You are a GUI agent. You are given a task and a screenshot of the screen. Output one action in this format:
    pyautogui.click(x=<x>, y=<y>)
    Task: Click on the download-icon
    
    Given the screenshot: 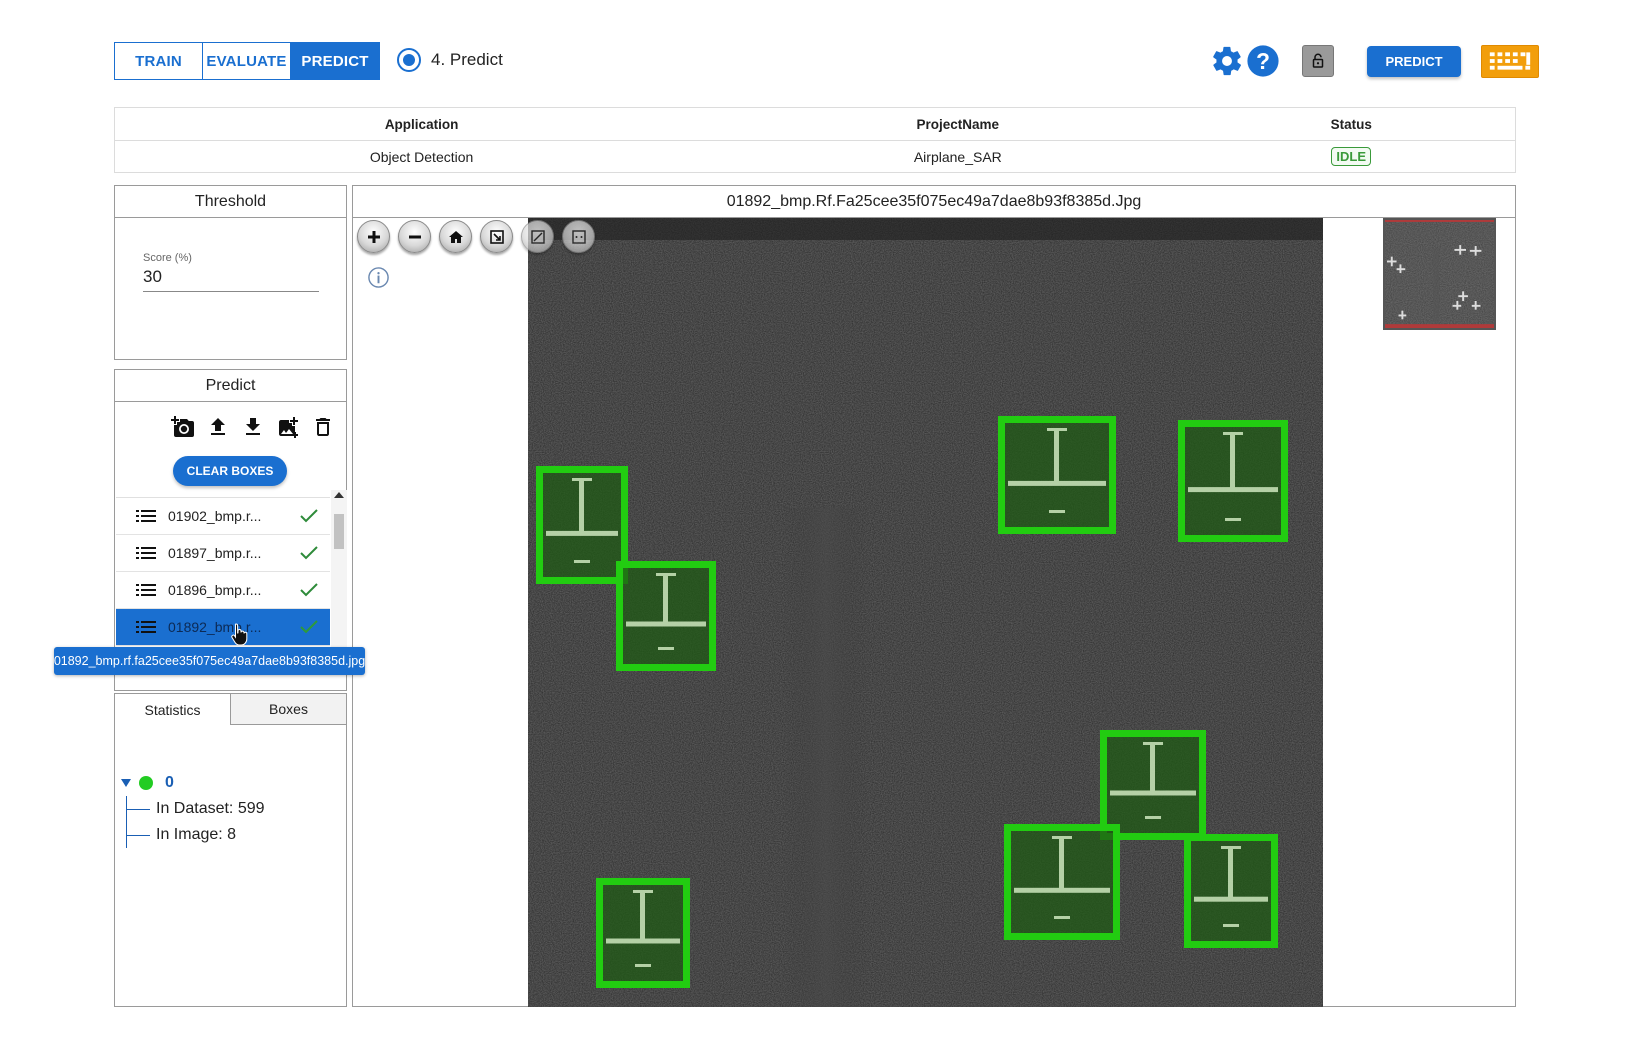 What is the action you would take?
    pyautogui.click(x=253, y=427)
    